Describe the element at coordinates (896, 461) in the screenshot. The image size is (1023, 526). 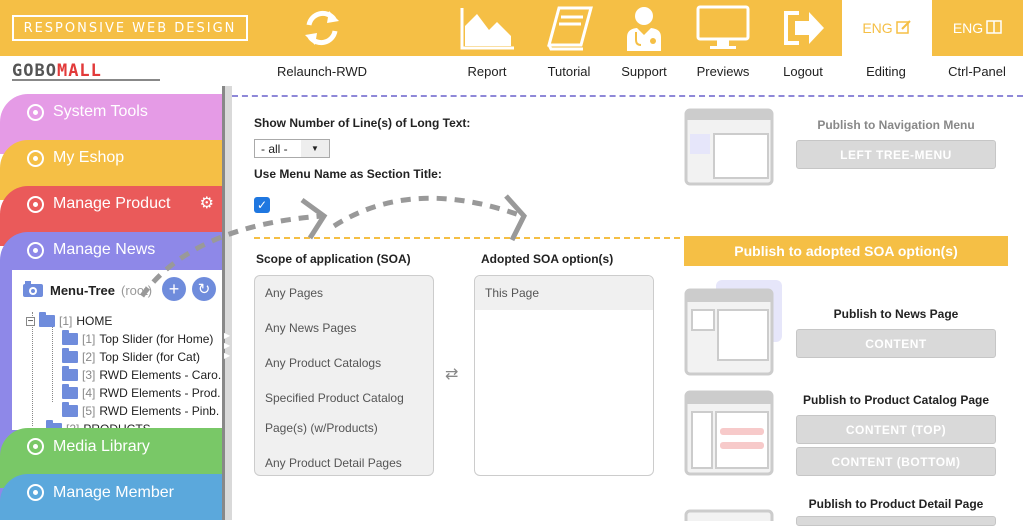
I see `content-bottom-button: CONTENT (BOTTOM)` at that location.